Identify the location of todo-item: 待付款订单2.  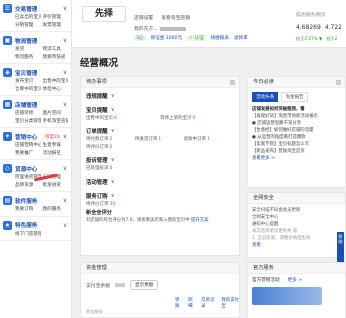
(110, 139).